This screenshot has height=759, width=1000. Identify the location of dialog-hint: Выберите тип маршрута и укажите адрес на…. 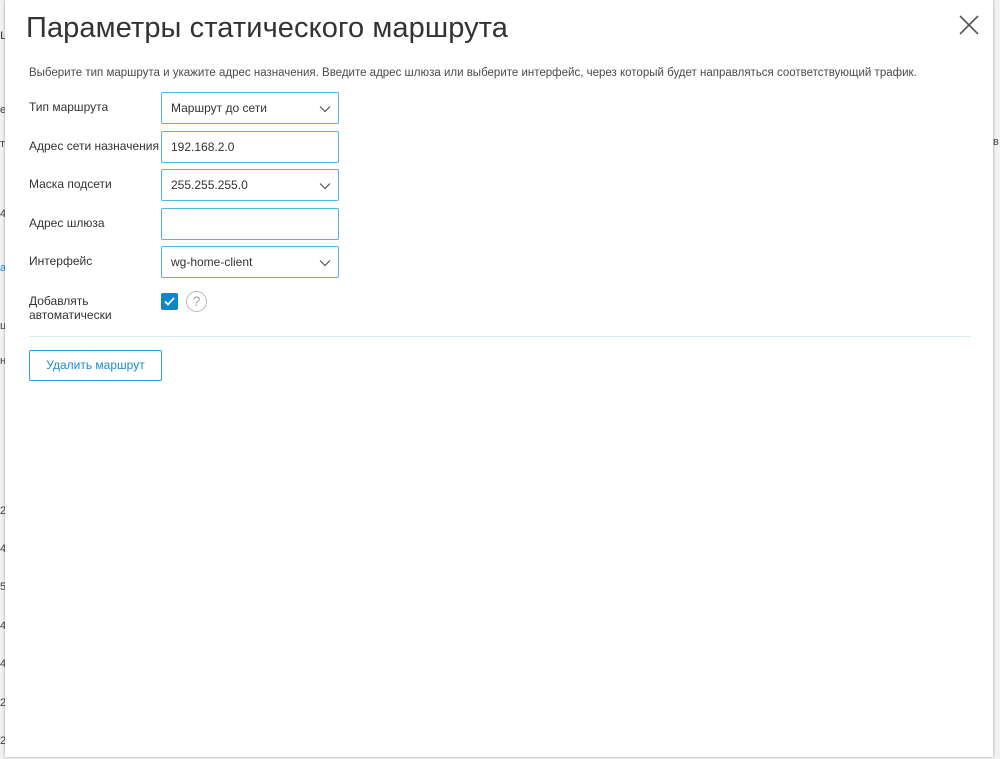
(473, 73).